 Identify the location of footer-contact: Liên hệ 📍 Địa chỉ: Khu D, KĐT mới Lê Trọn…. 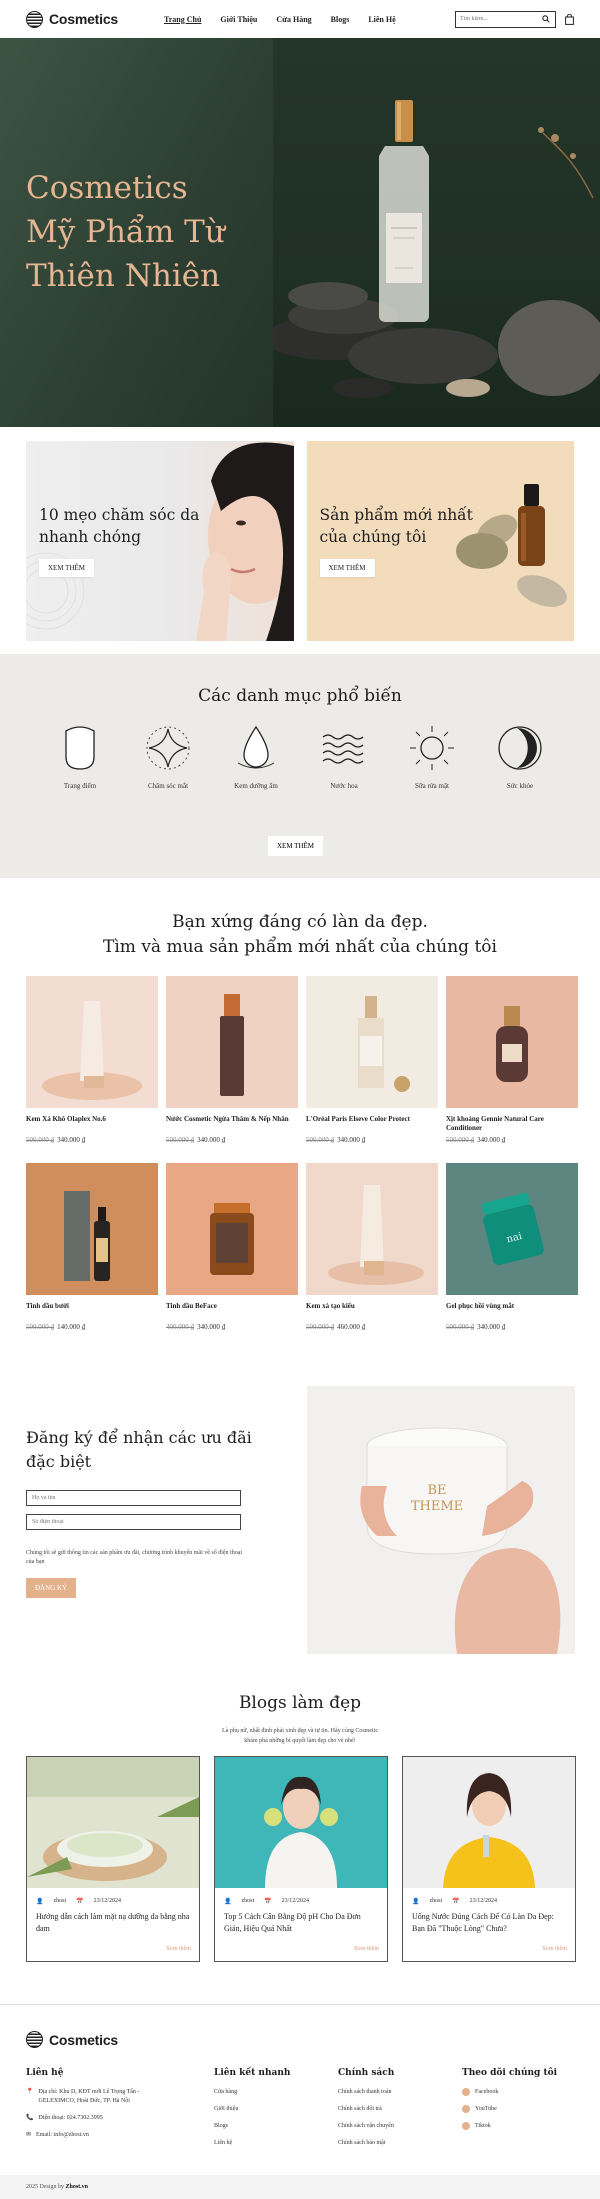
(101, 2108).